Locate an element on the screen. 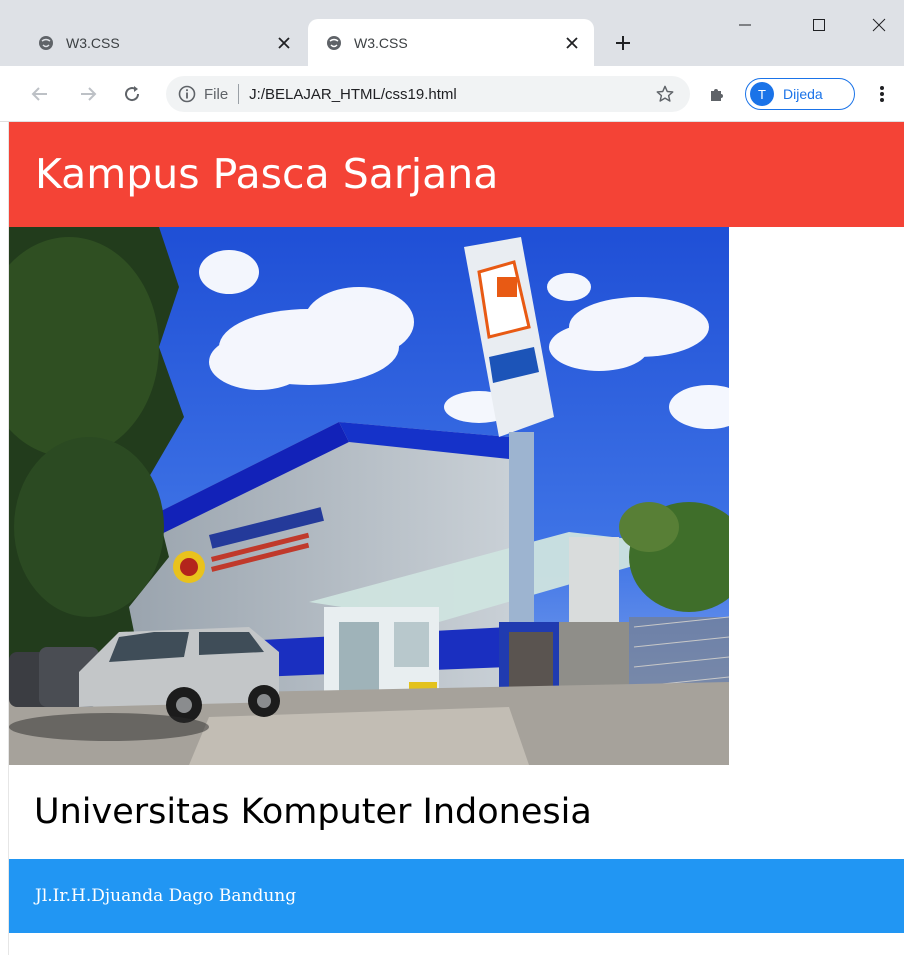 The width and height of the screenshot is (904, 955). profile-name: Dijeda is located at coordinates (803, 94).